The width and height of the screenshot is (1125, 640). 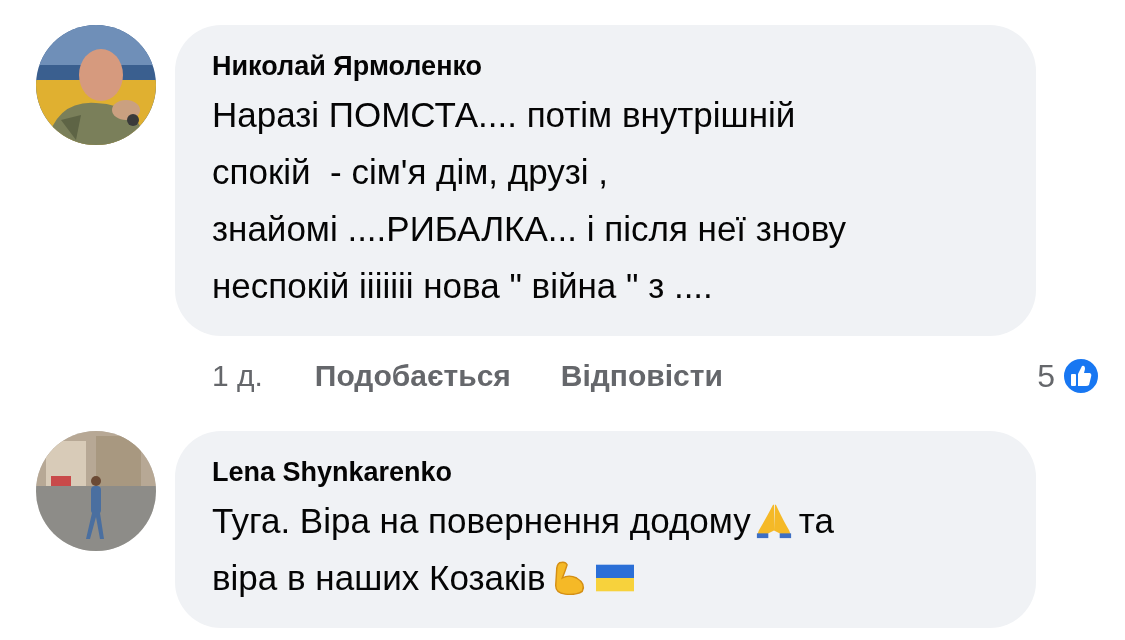 I want to click on comment-text: Наразі ПОМСТА.... потім внутрішній, so click(x=504, y=115).